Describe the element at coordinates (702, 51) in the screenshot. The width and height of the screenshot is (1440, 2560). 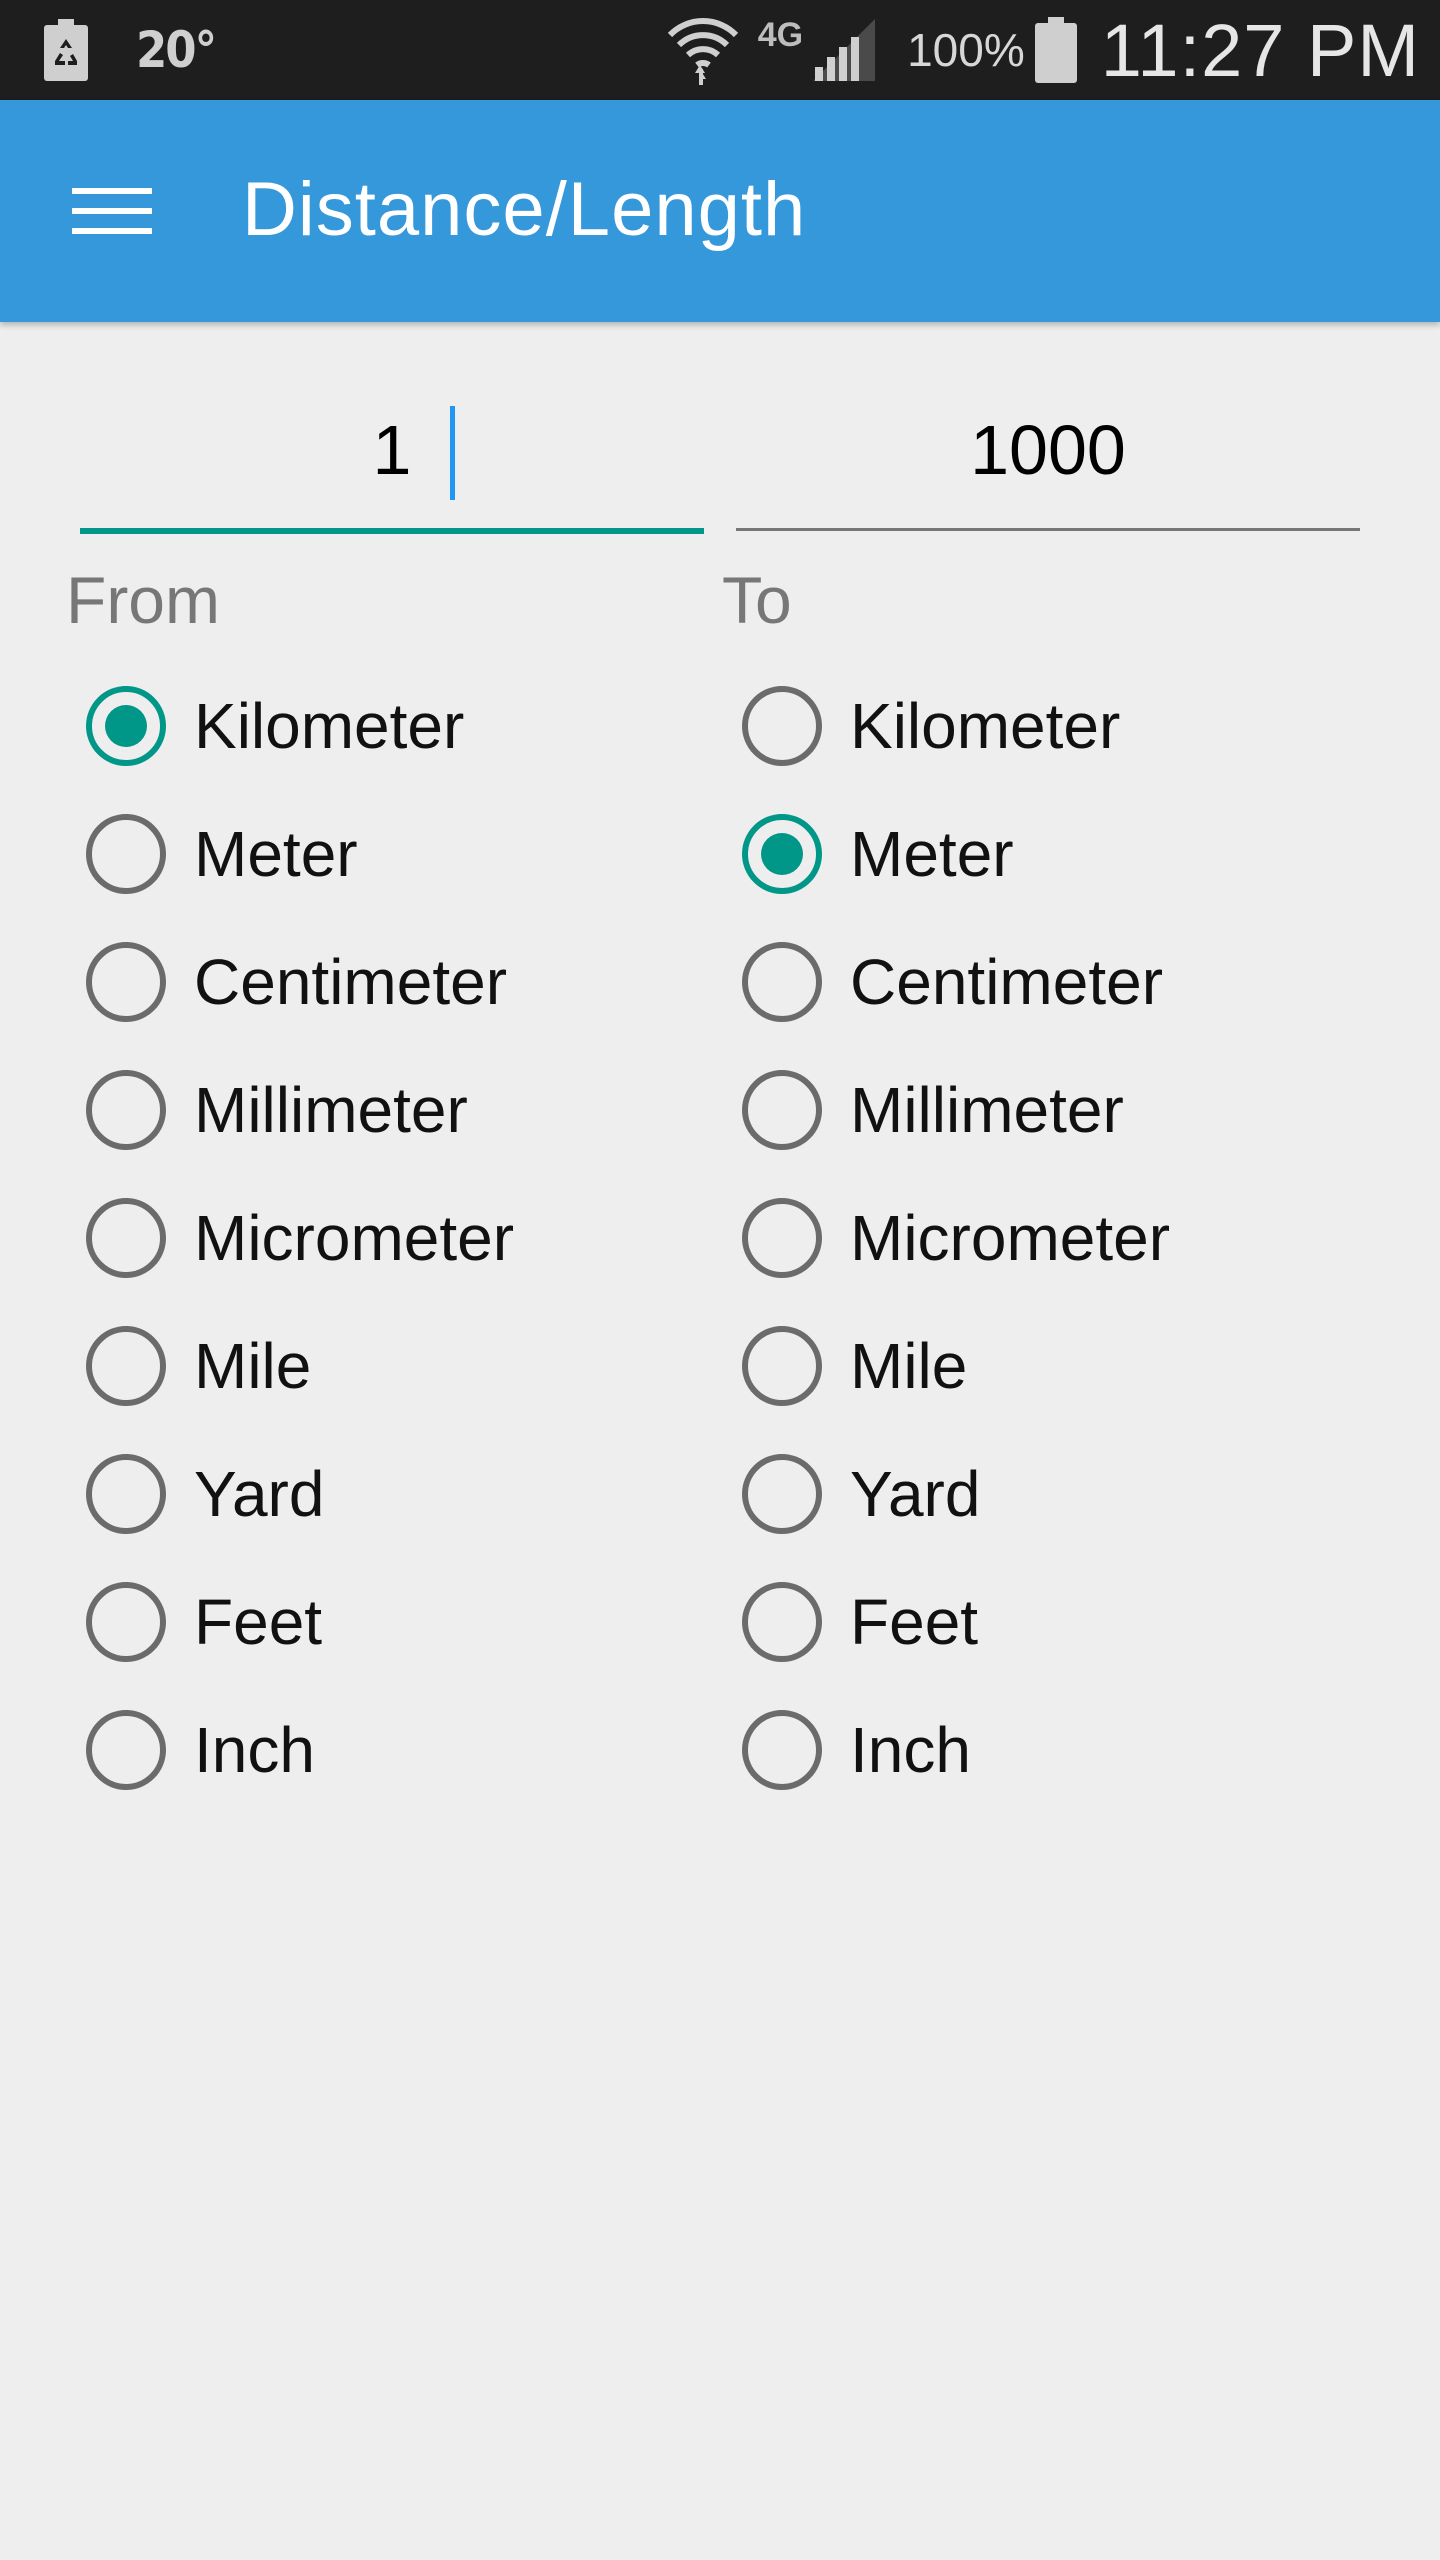
I see `wifi-icon` at that location.